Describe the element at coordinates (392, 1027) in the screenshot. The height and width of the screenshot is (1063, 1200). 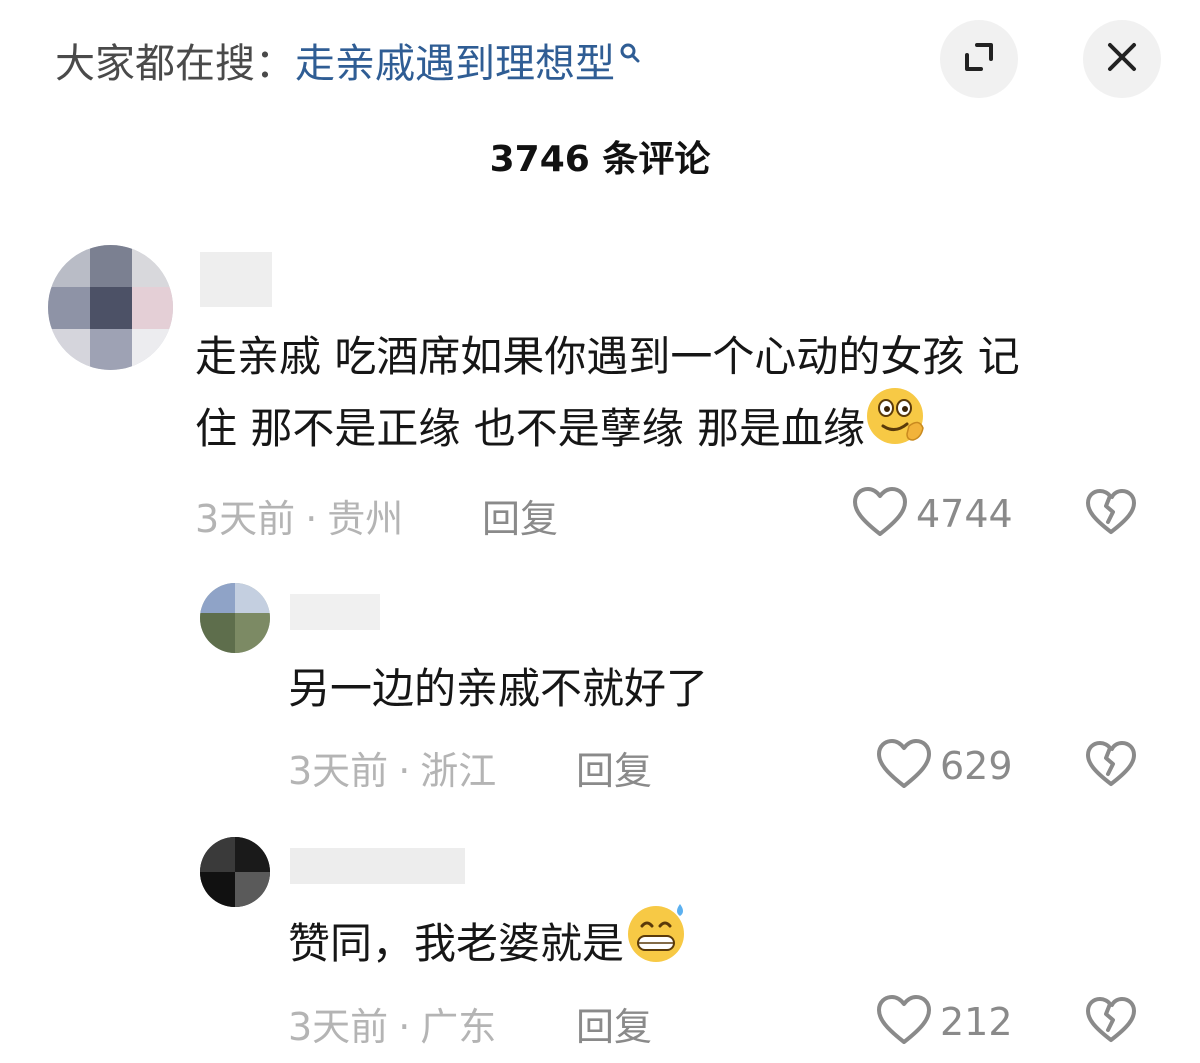
I see `comment-meta: 3天前 · 广东` at that location.